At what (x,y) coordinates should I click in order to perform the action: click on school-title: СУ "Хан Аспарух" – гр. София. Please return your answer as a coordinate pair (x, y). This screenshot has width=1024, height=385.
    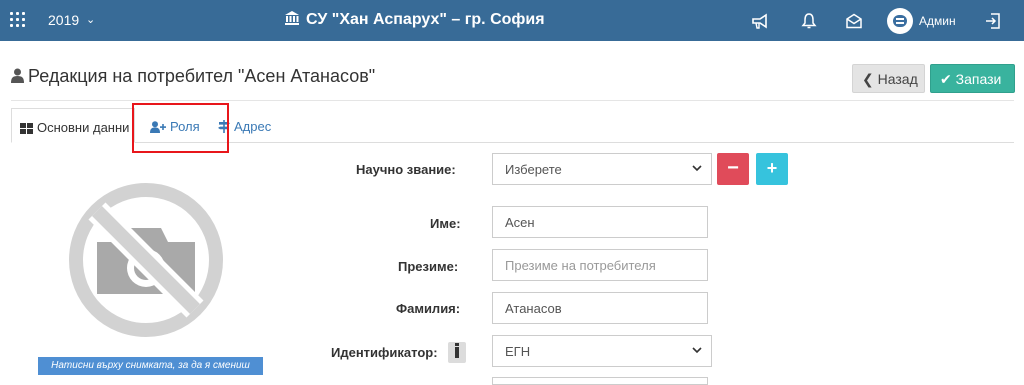
    Looking at the image, I should click on (414, 19).